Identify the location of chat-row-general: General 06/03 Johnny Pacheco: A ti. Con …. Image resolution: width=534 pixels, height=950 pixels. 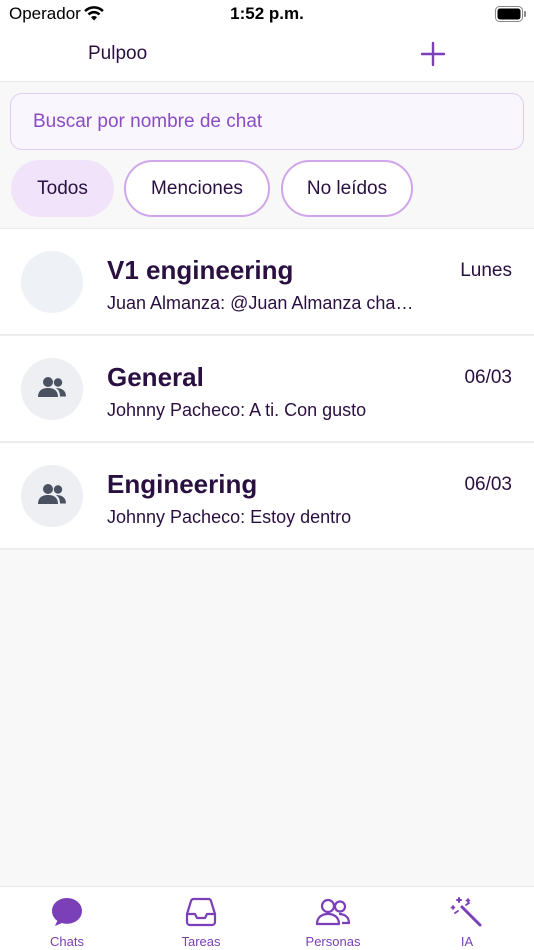
(267, 389).